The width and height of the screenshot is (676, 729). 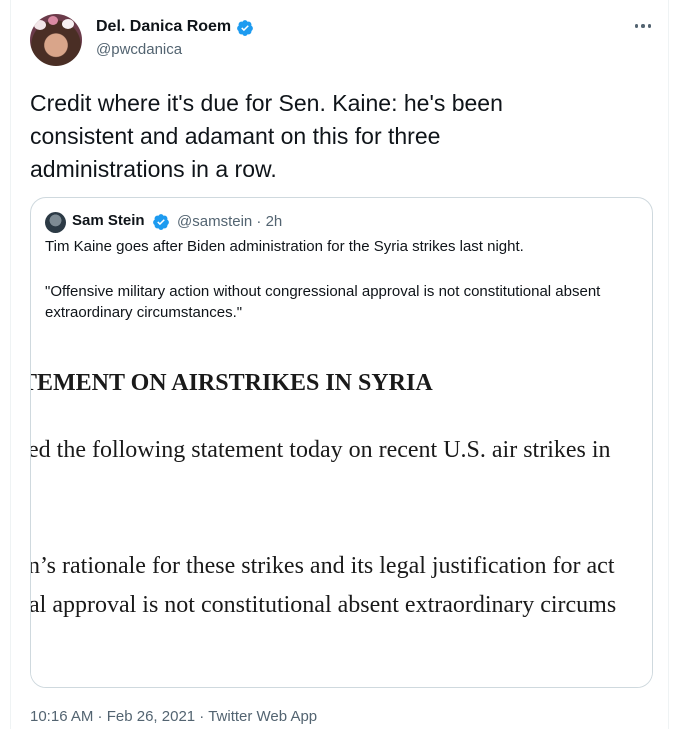 What do you see at coordinates (153, 169) in the screenshot?
I see `tweet-text-line: administrations in a row.` at bounding box center [153, 169].